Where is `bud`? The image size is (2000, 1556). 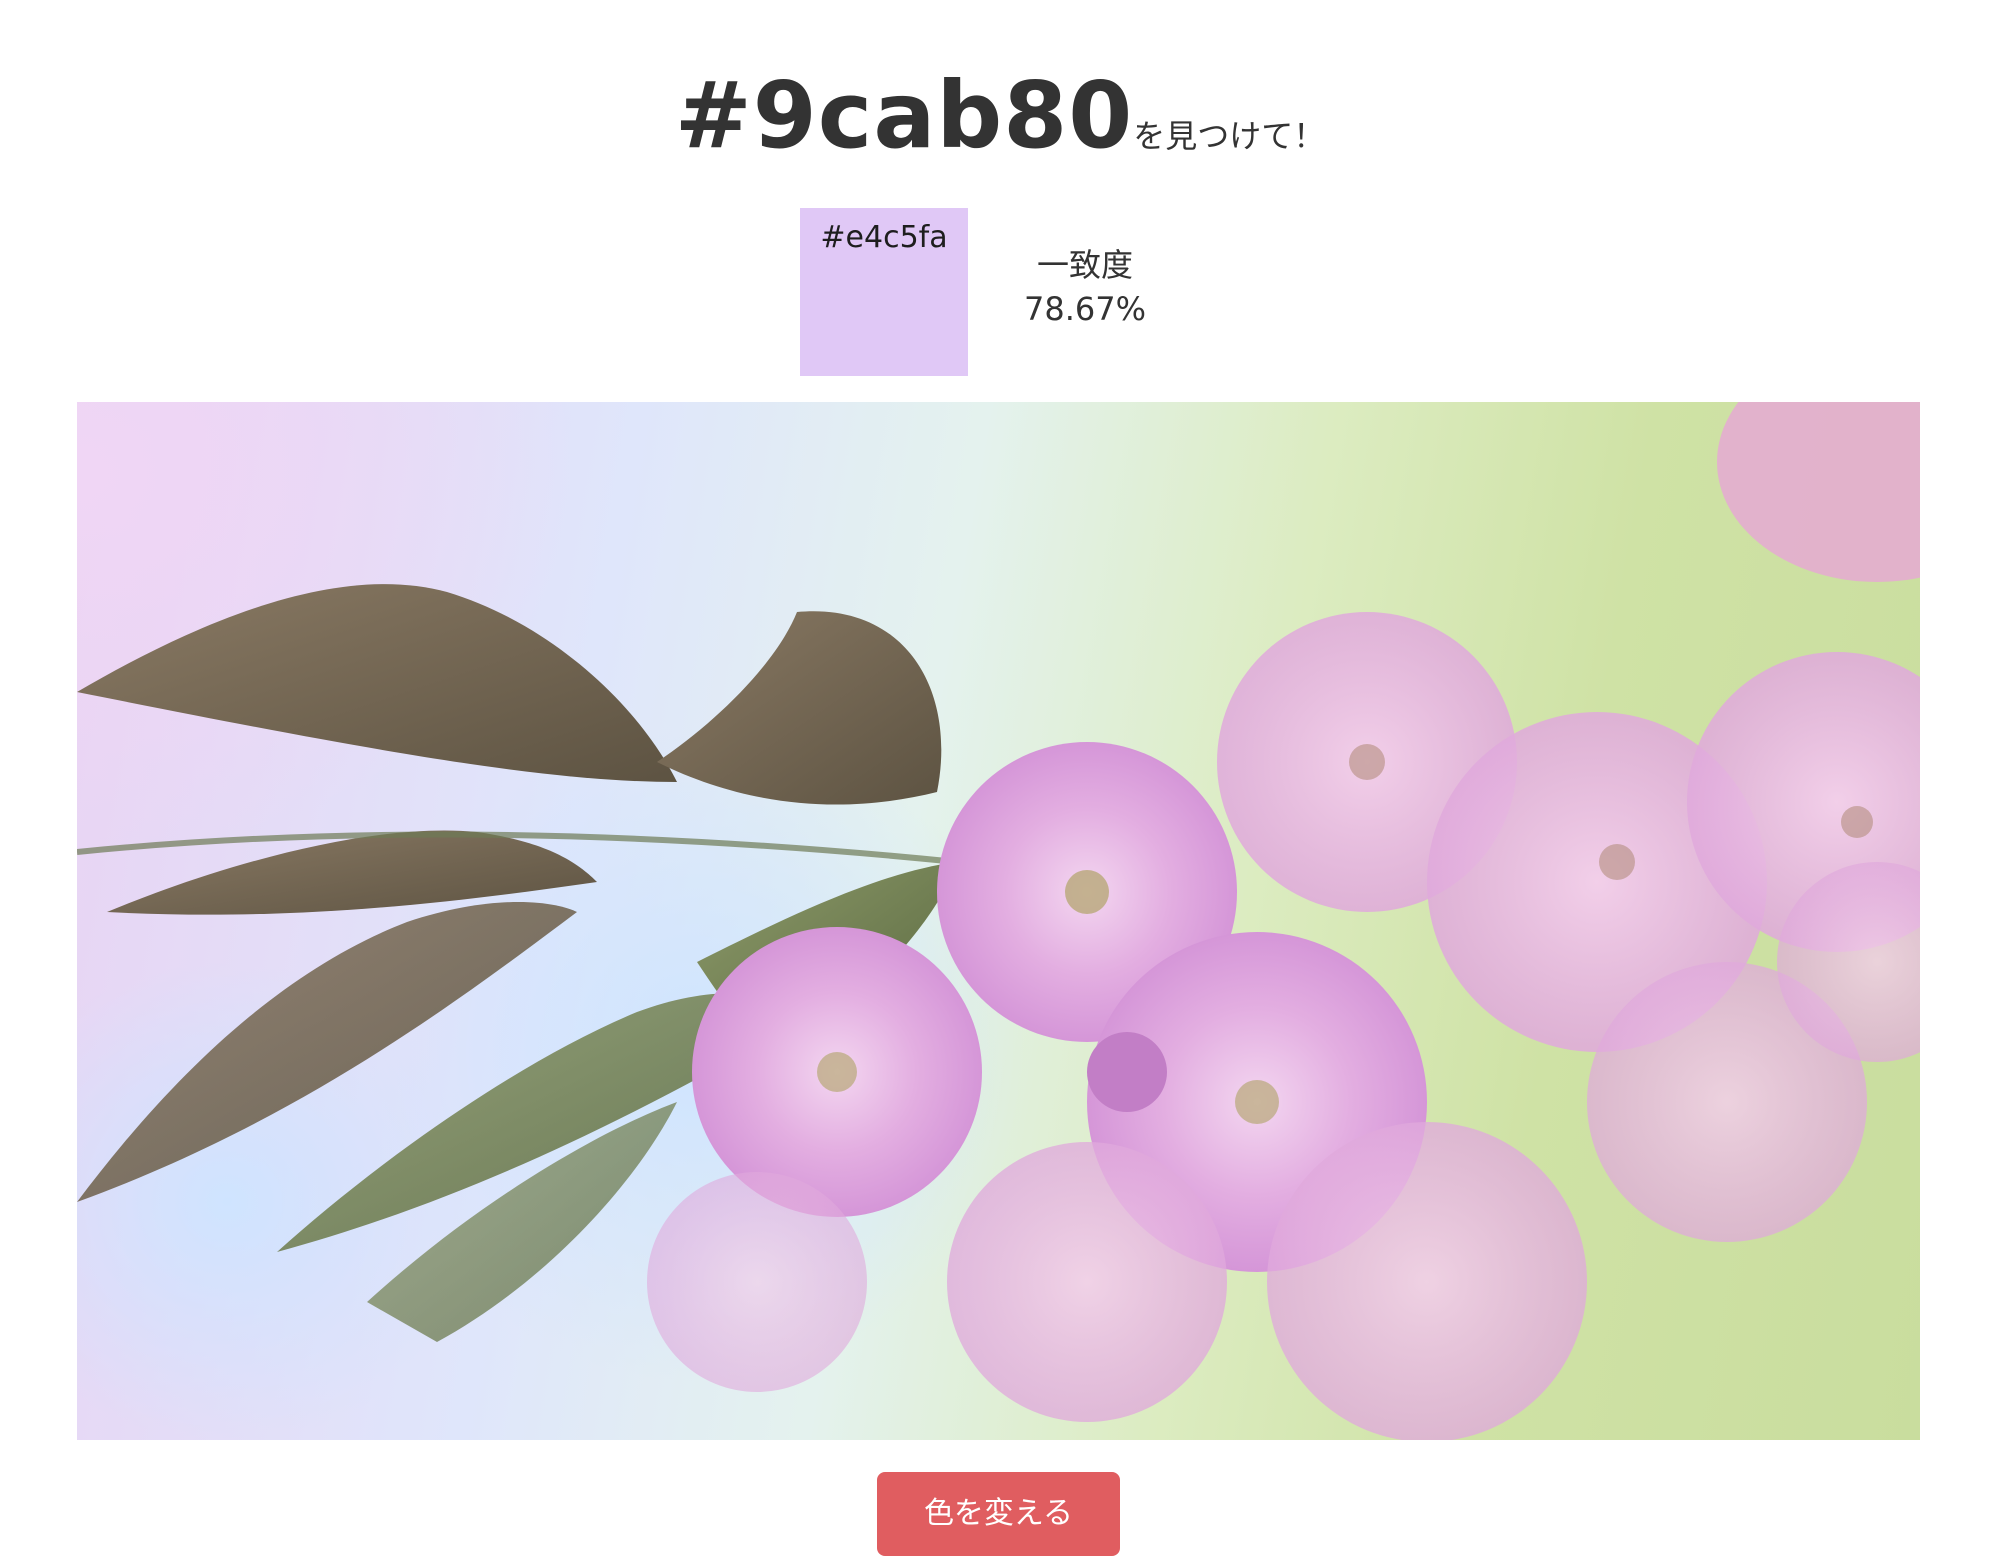 bud is located at coordinates (1127, 1072).